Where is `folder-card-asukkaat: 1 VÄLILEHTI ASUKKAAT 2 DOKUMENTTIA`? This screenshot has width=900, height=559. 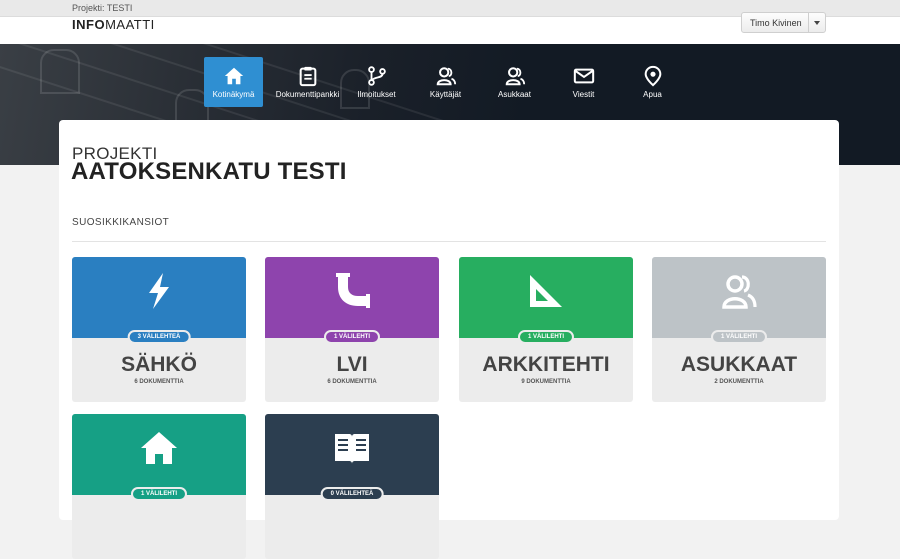 folder-card-asukkaat: 1 VÄLILEHTI ASUKKAAT 2 DOKUMENTTIA is located at coordinates (739, 329).